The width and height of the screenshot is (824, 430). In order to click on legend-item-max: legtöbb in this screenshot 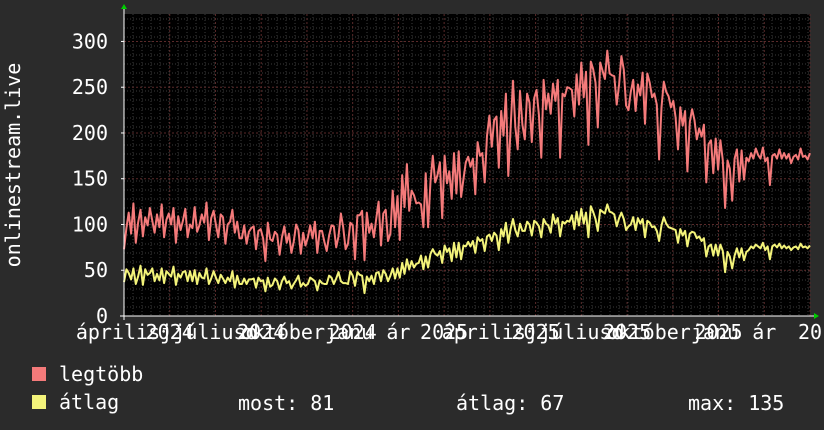, I will do `click(88, 374)`.